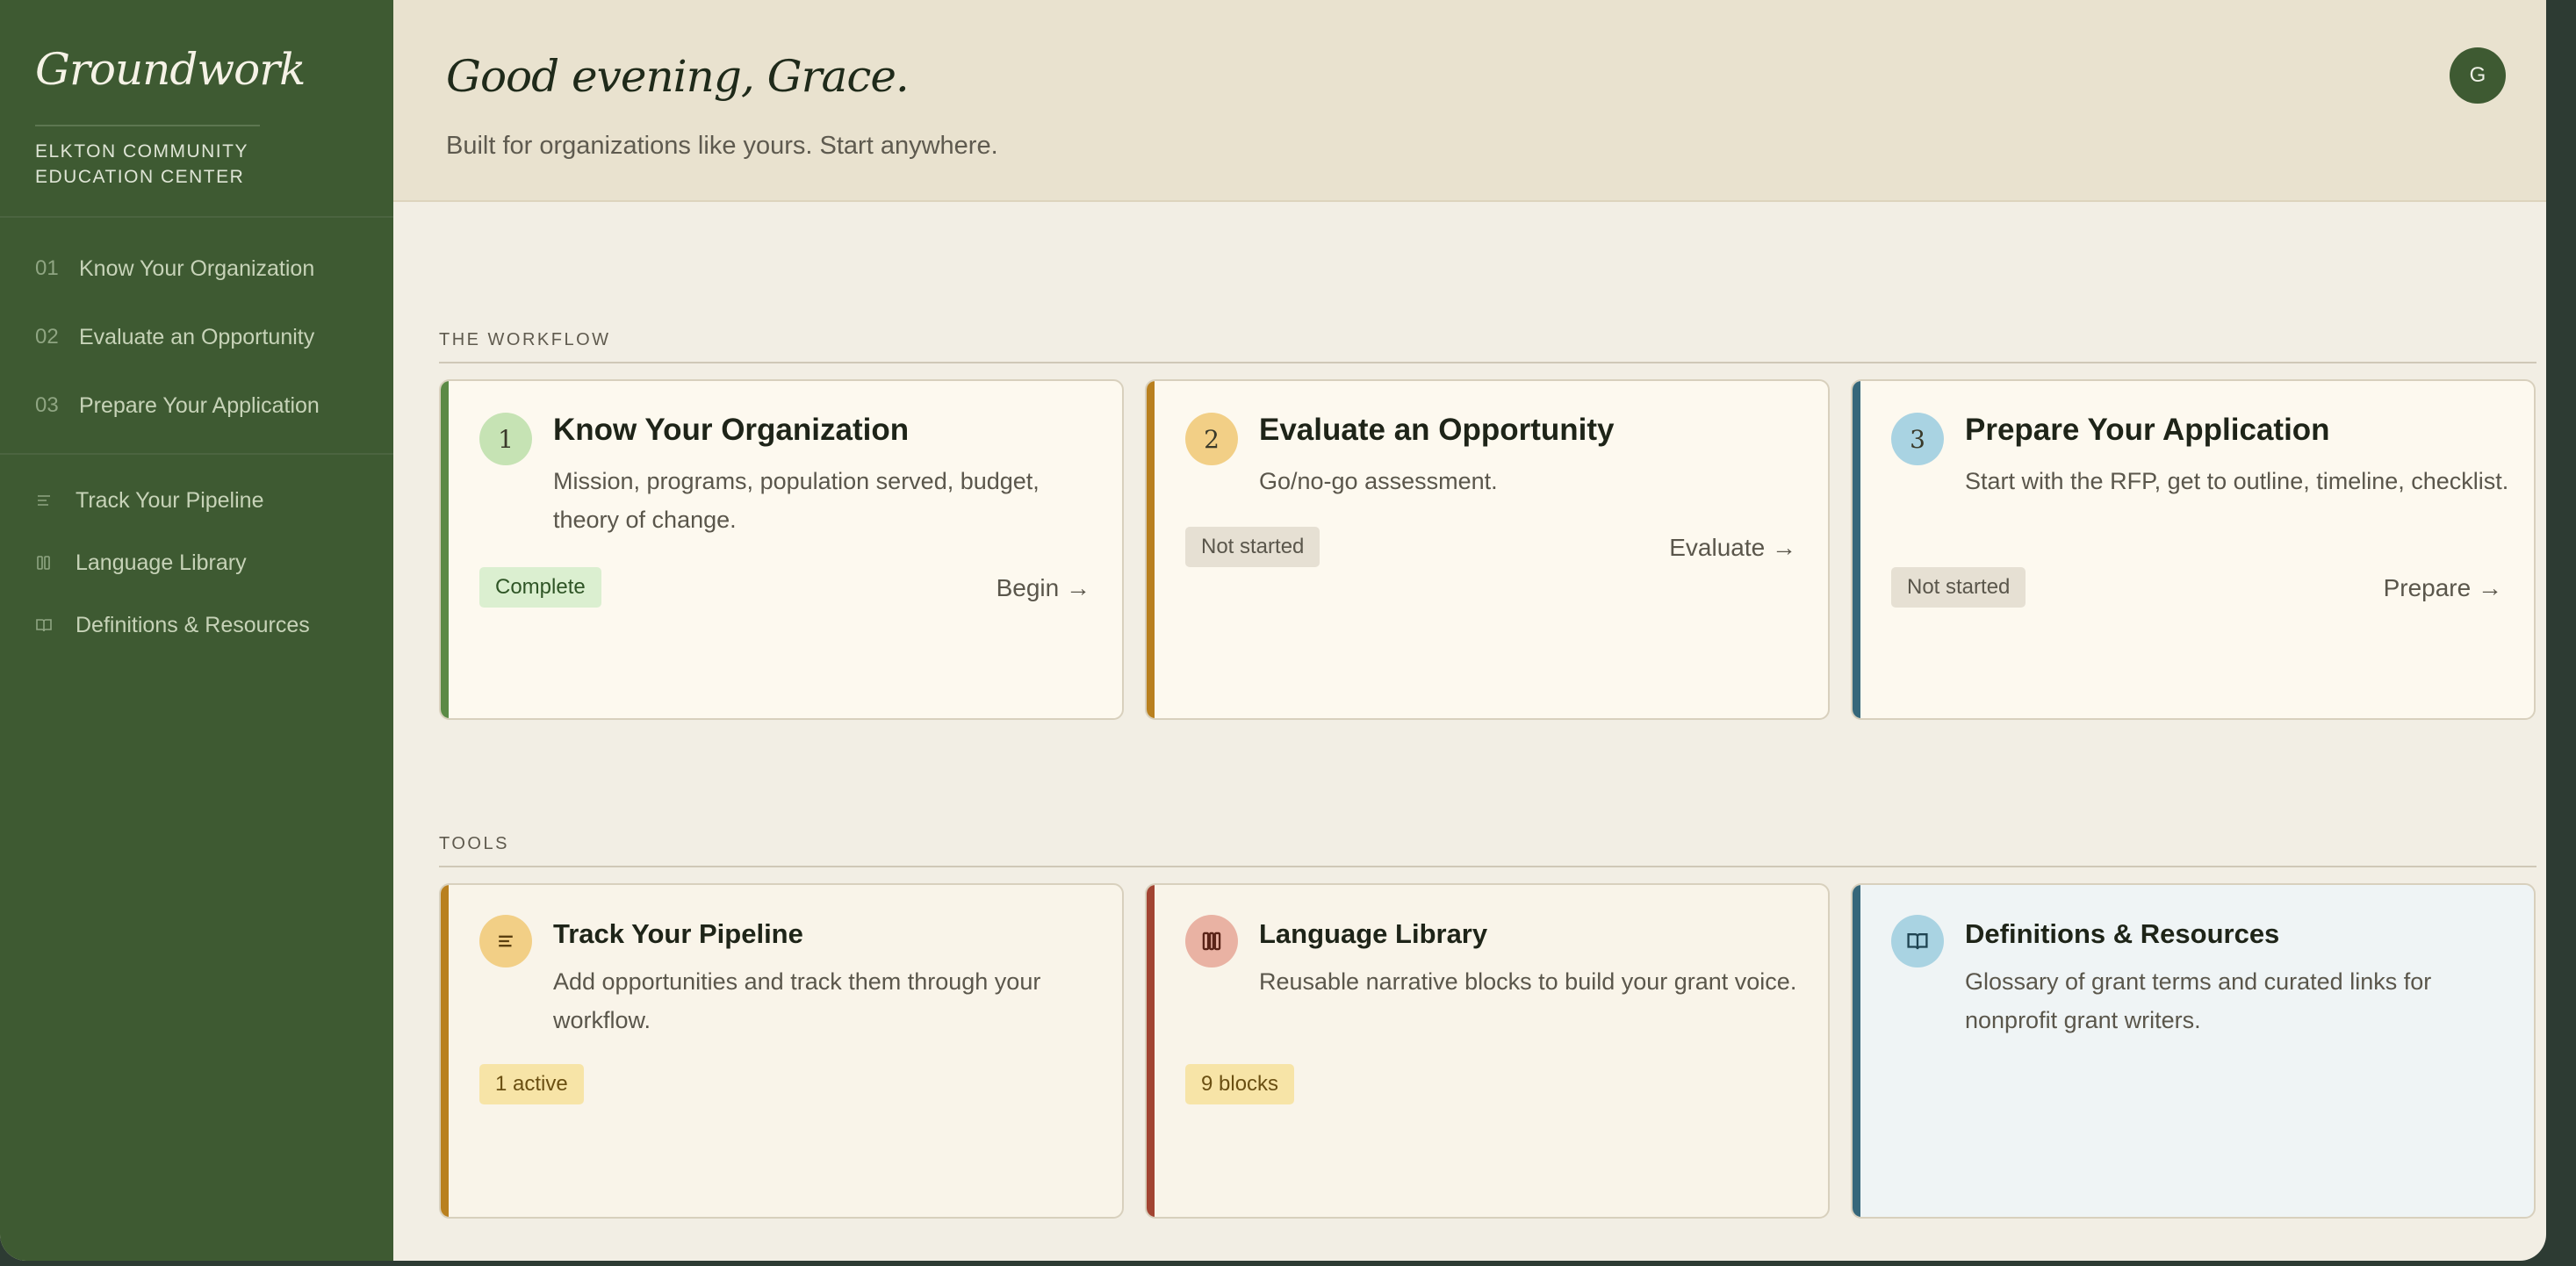 The height and width of the screenshot is (1266, 2576). I want to click on org-name-line1: Elkton Community, so click(141, 152).